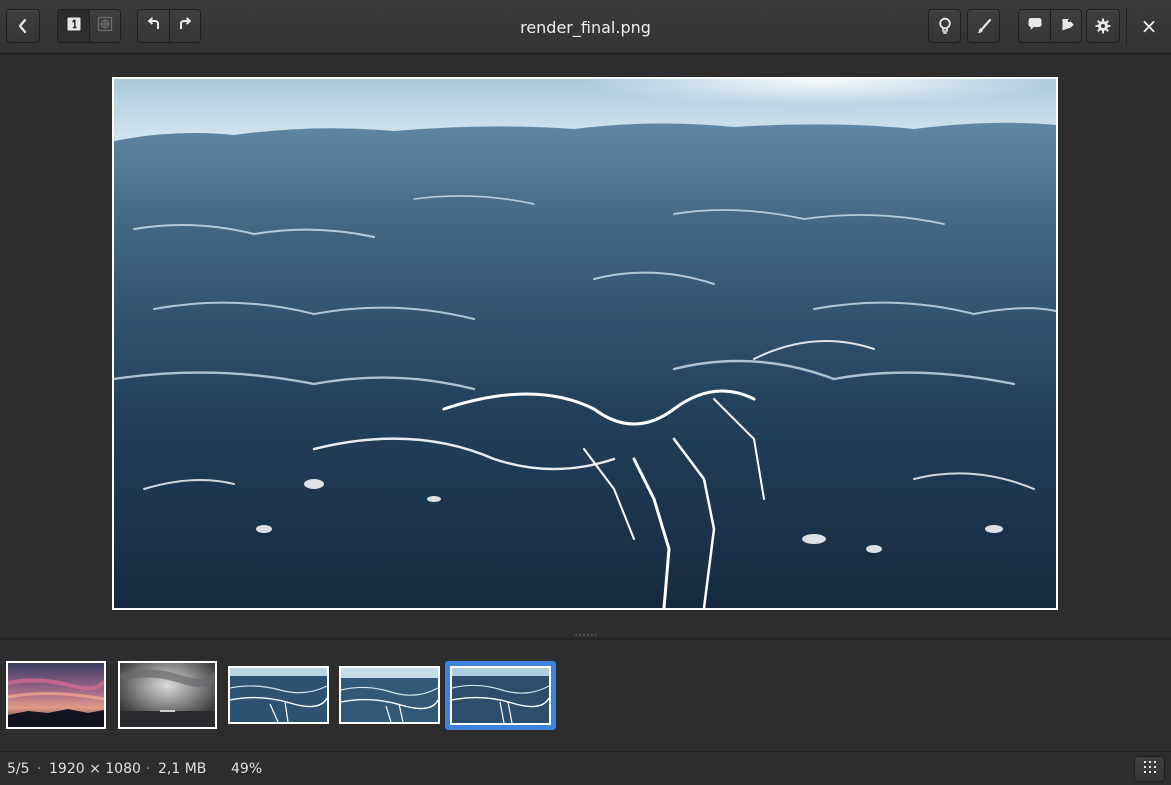  I want to click on view-mode-toggle, so click(89, 26).